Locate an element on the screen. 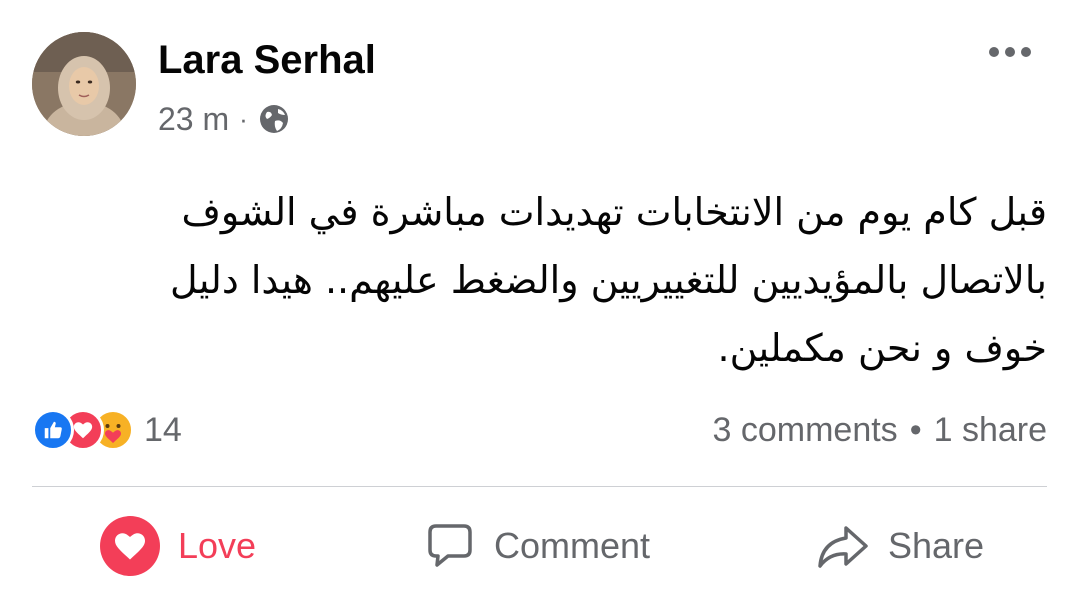 This screenshot has height=597, width=1077. comment-icon is located at coordinates (450, 545).